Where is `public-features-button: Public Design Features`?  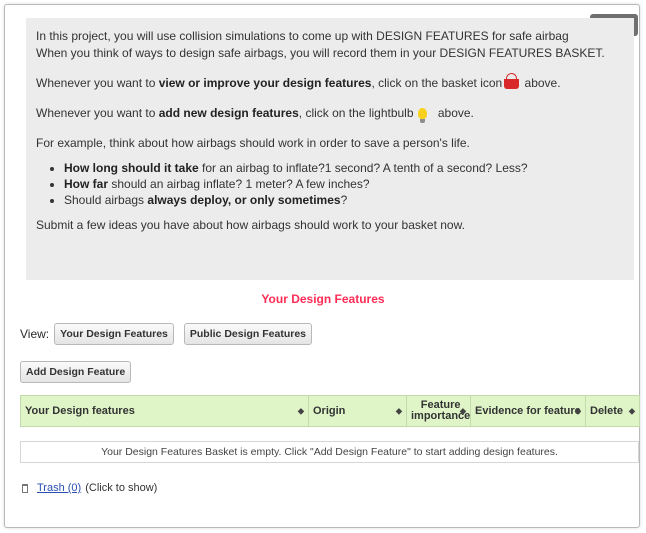 public-features-button: Public Design Features is located at coordinates (248, 334).